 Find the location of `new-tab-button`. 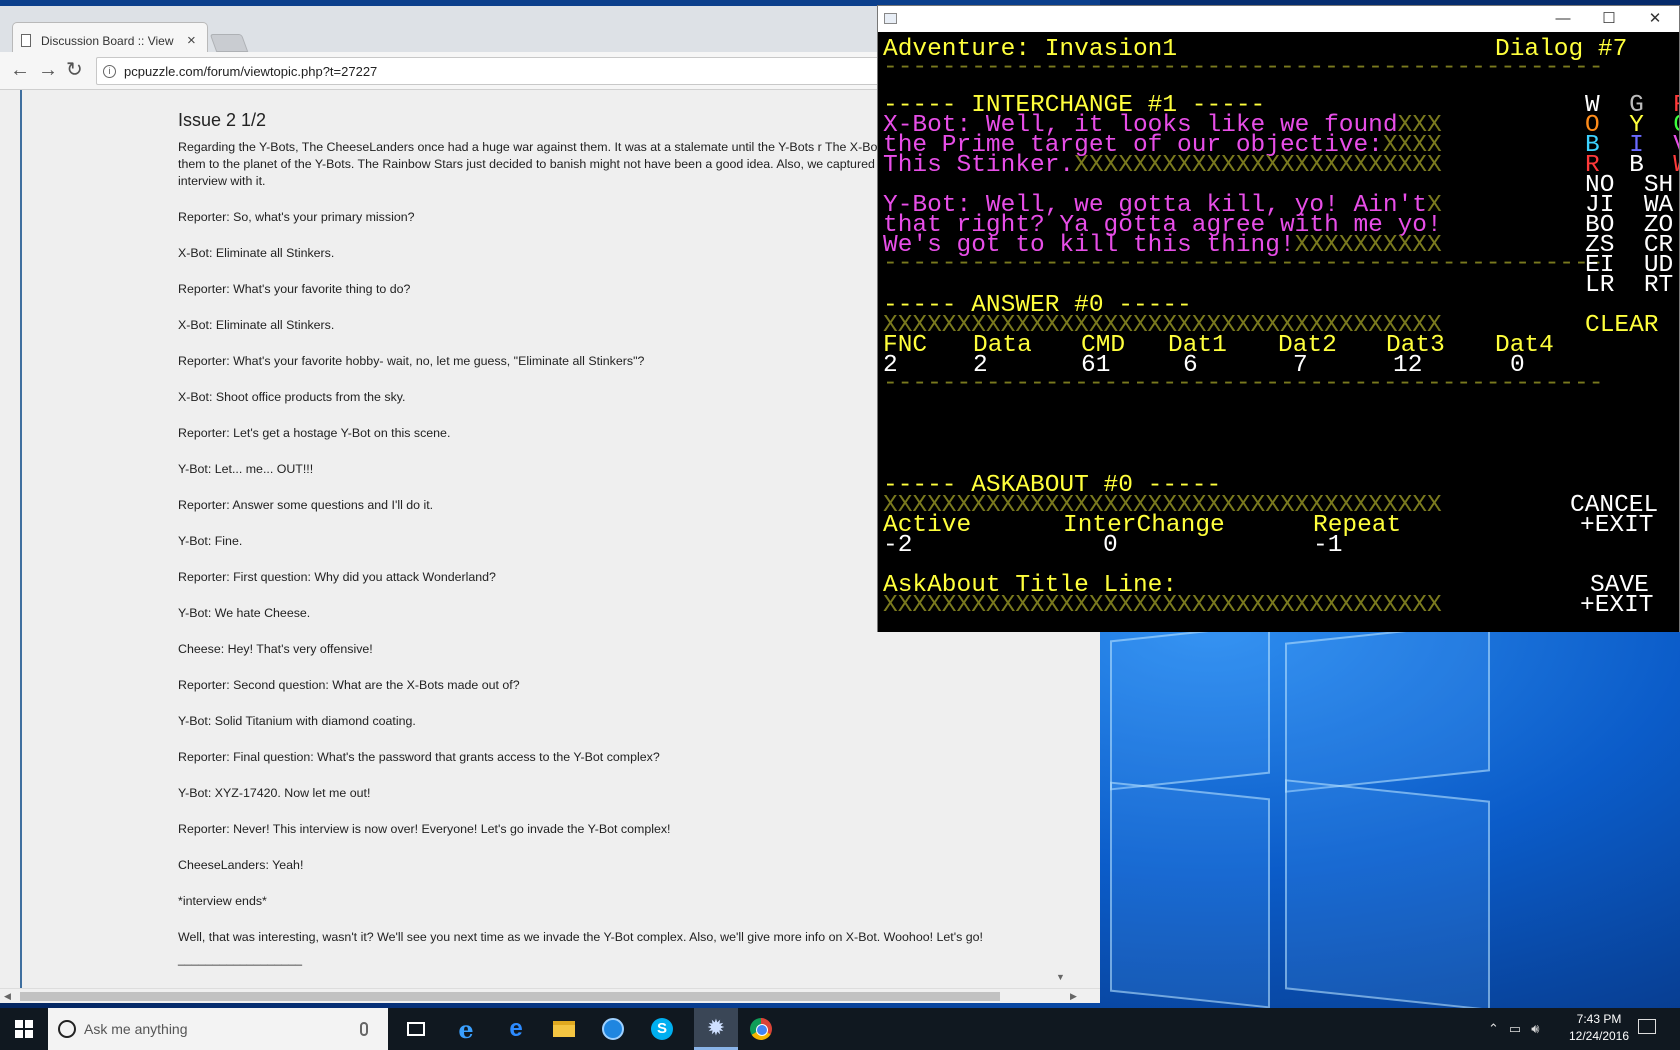

new-tab-button is located at coordinates (229, 43).